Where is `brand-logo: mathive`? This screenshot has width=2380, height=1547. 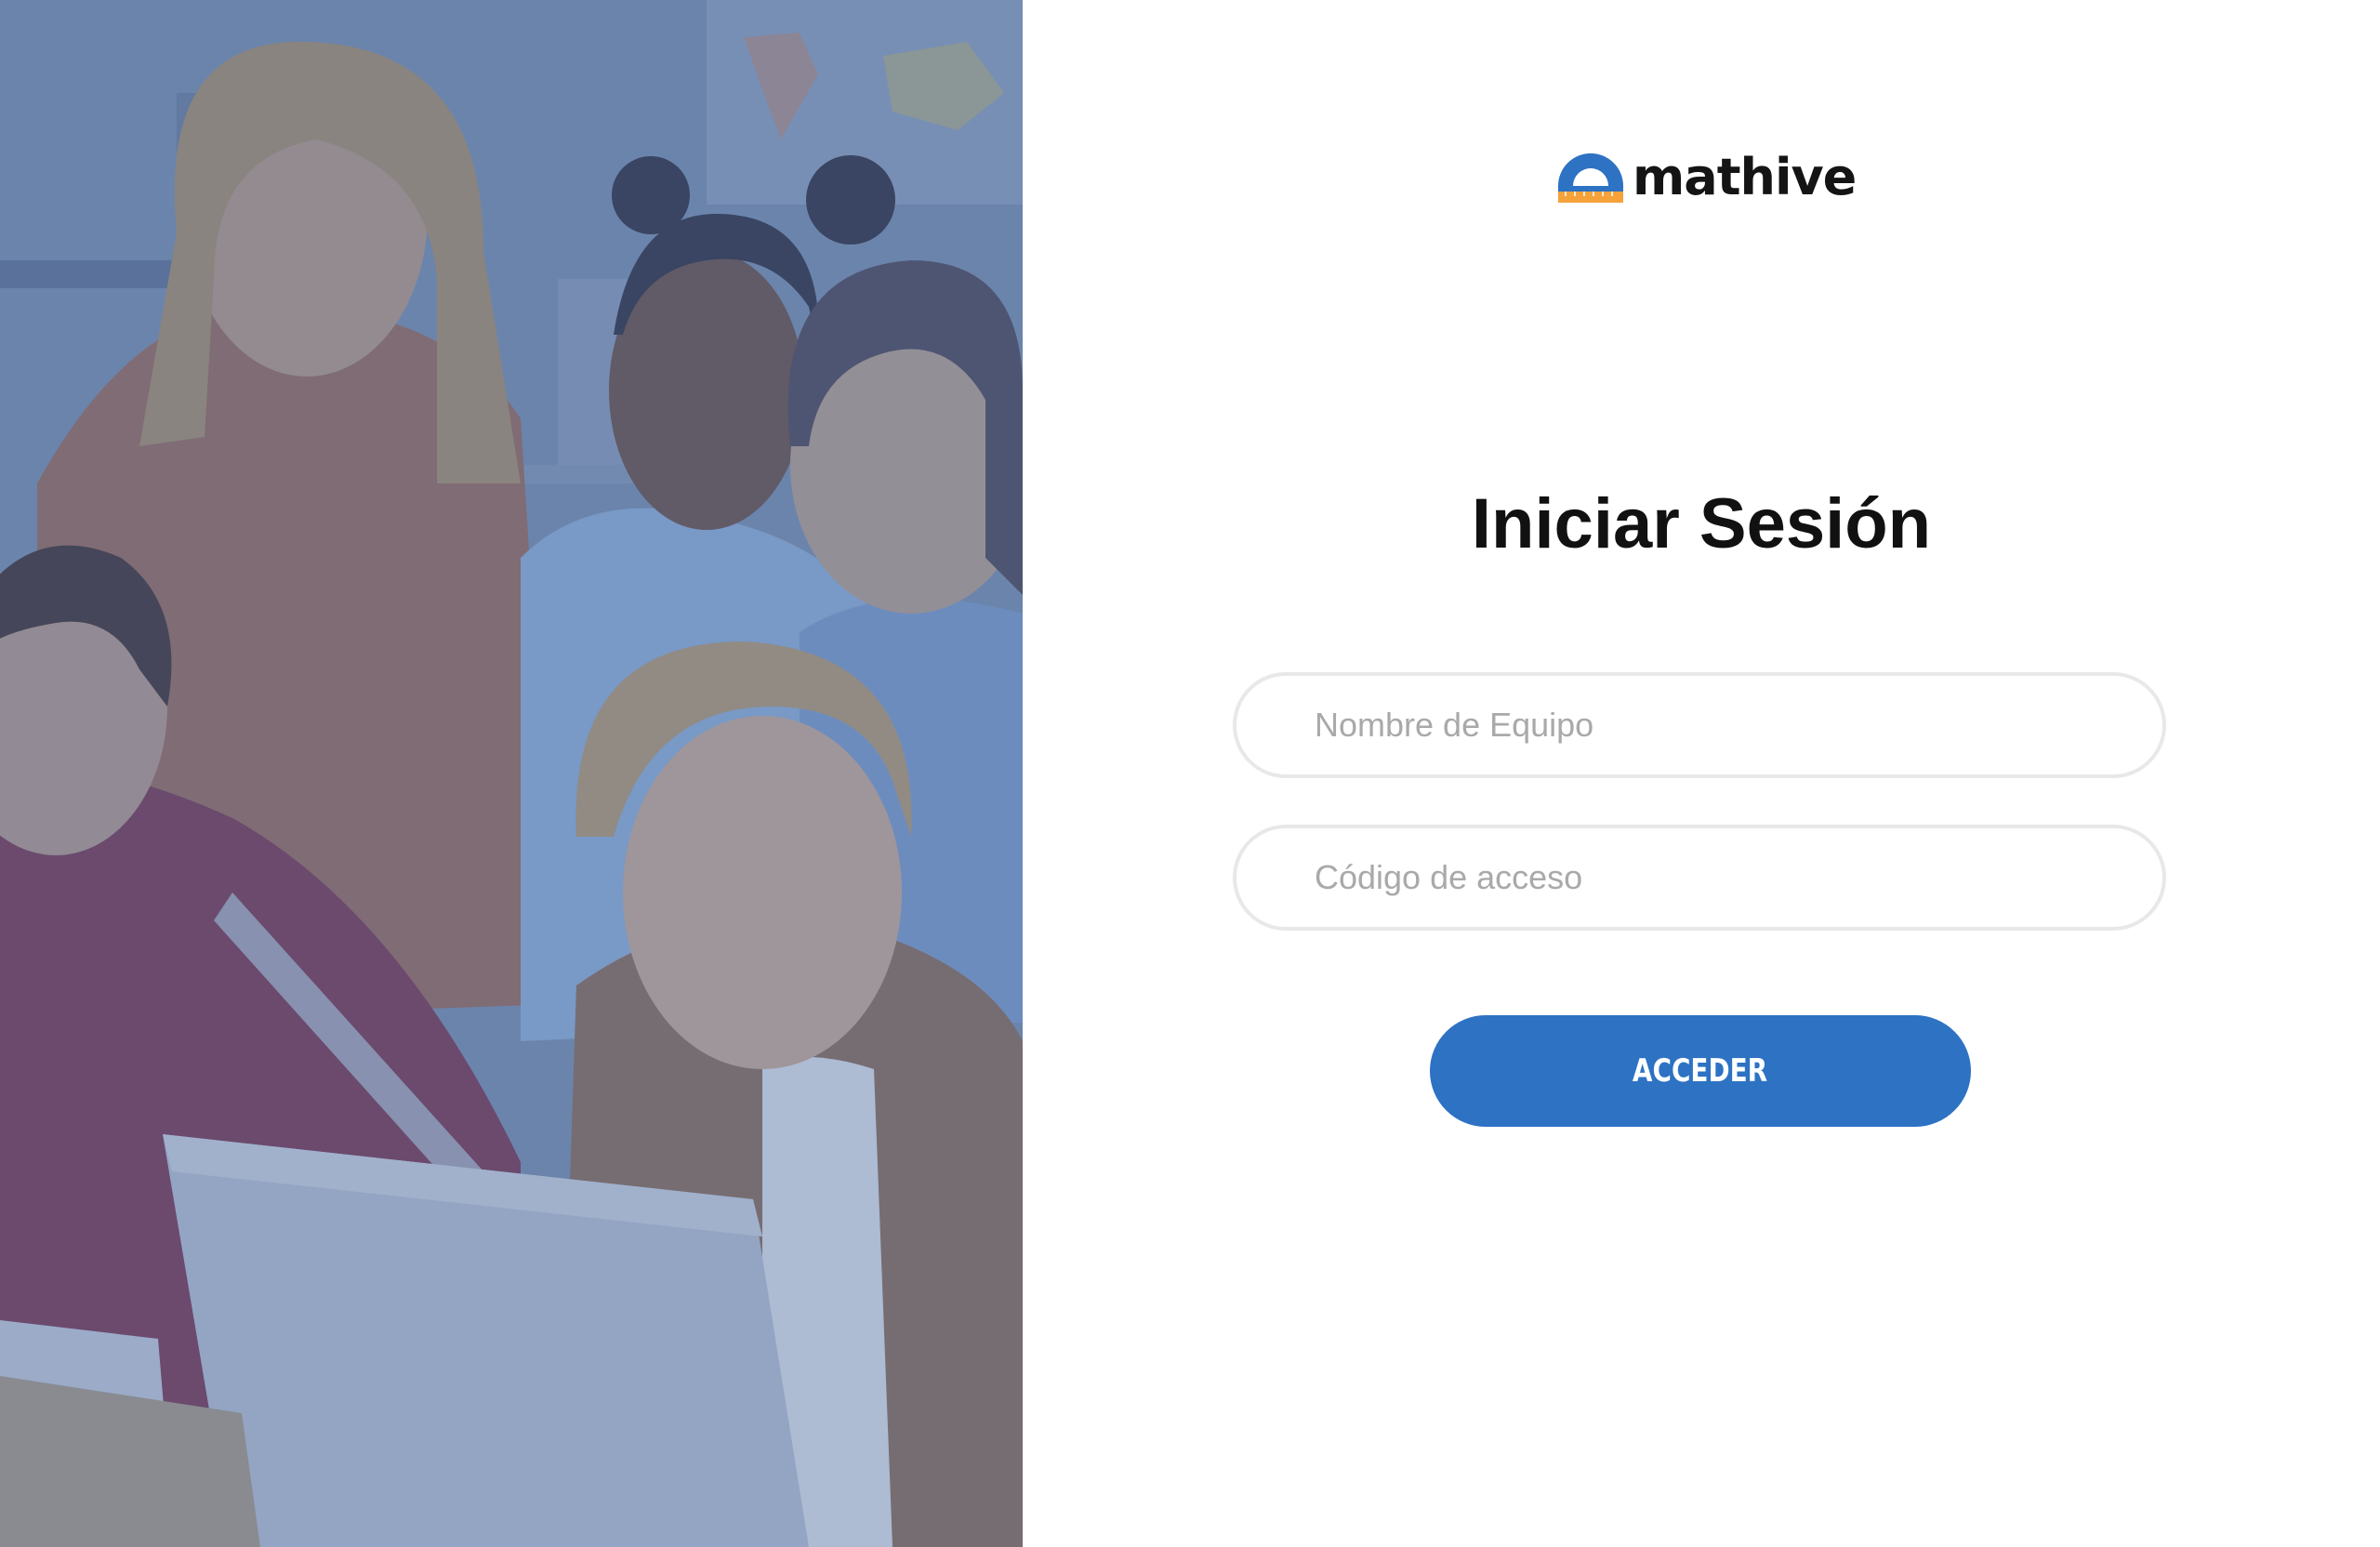 brand-logo: mathive is located at coordinates (1705, 175).